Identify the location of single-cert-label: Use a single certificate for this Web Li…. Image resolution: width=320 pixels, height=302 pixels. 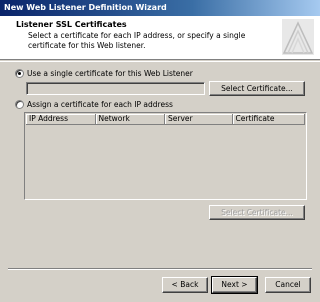
(110, 73).